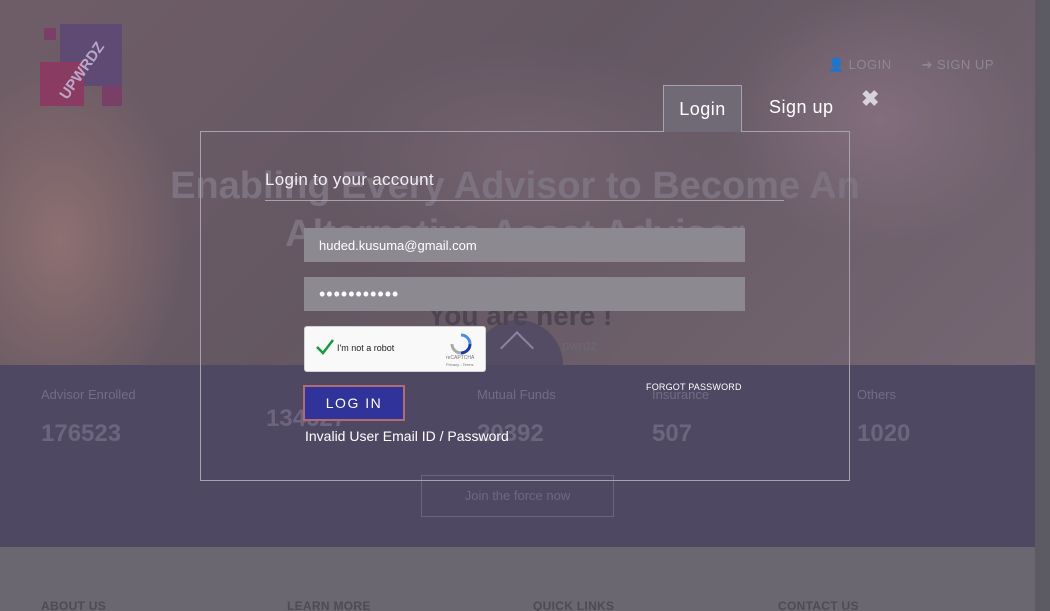 The image size is (1050, 611). What do you see at coordinates (88, 417) in the screenshot?
I see `stat-advisors: Advisor Enrolled 176523` at bounding box center [88, 417].